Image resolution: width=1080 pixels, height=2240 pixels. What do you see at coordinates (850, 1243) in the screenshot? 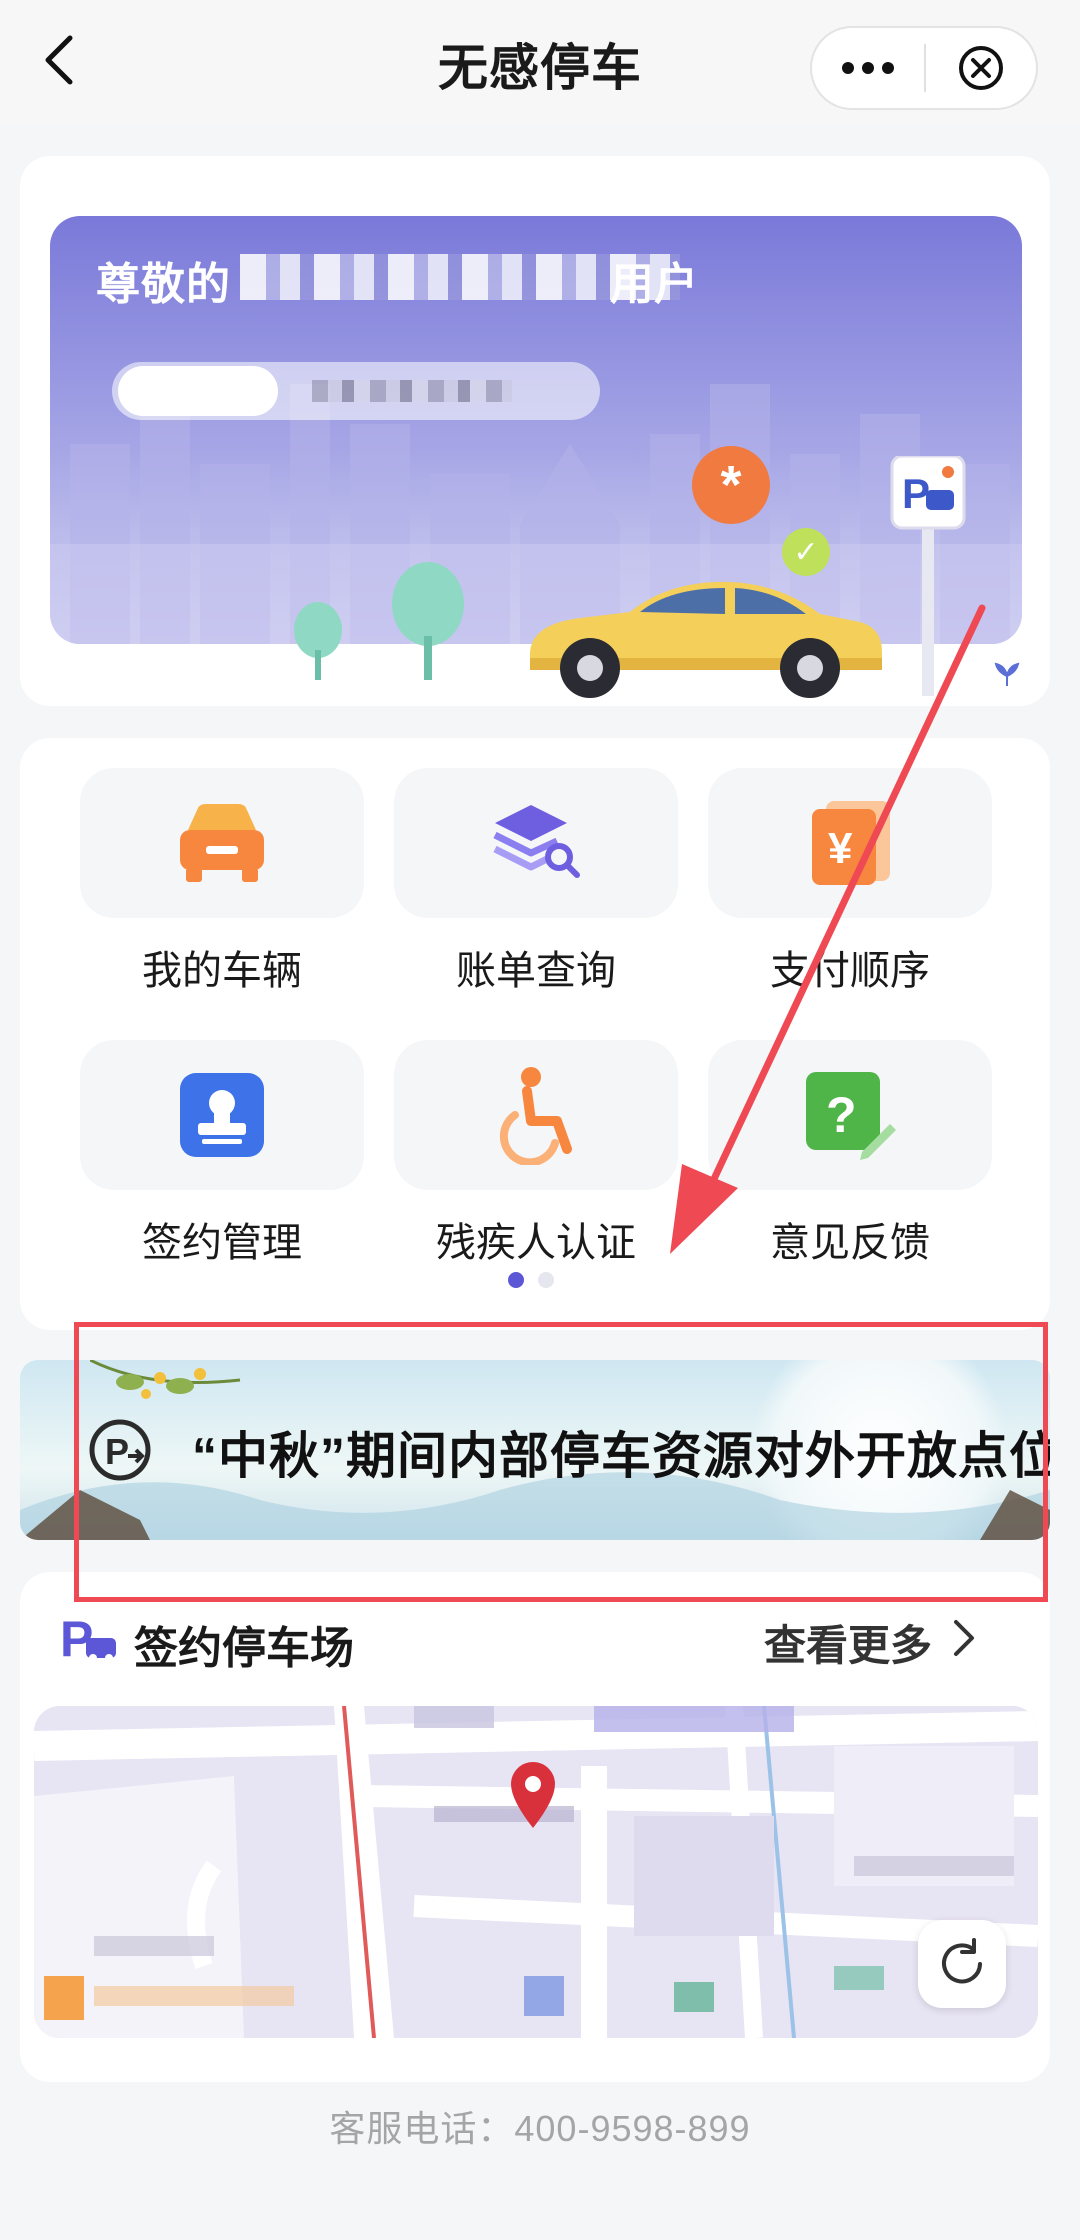
I see `grid-item-label: 意见反馈` at bounding box center [850, 1243].